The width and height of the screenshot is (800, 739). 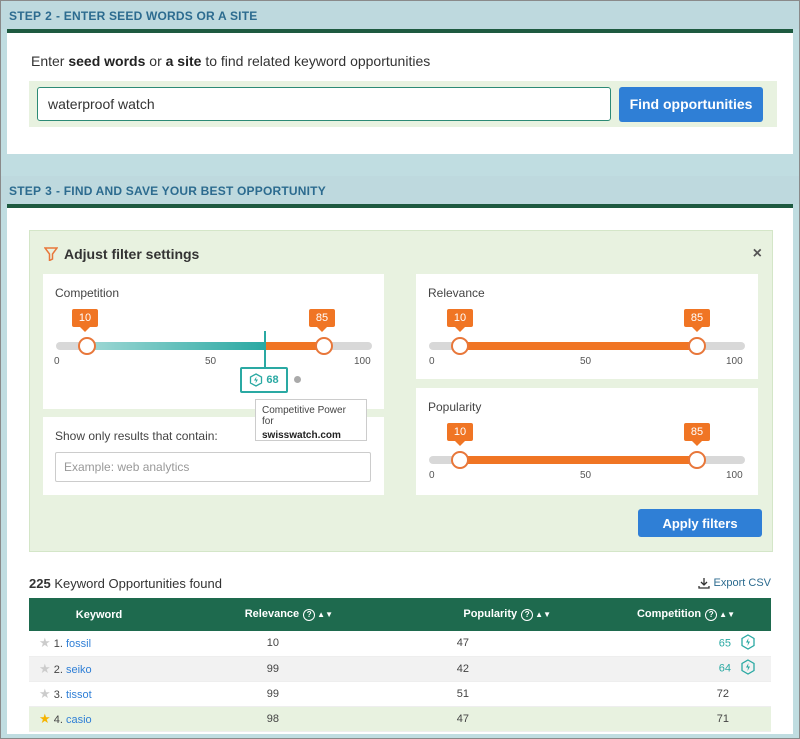 What do you see at coordinates (87, 346) in the screenshot?
I see `competition-min-handle` at bounding box center [87, 346].